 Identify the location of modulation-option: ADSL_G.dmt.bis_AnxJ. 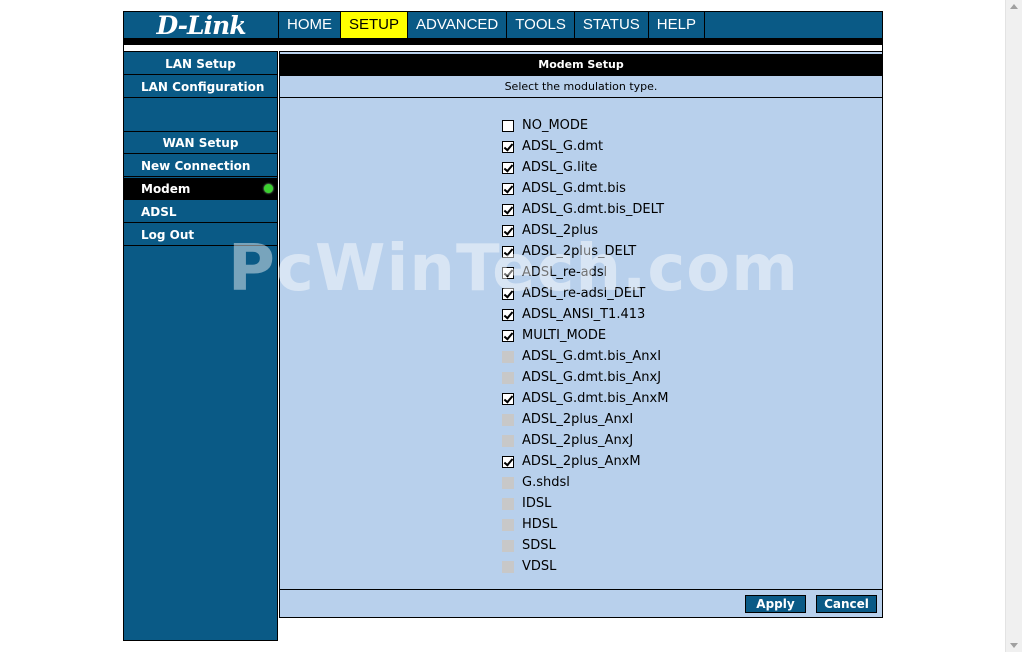
(652, 377).